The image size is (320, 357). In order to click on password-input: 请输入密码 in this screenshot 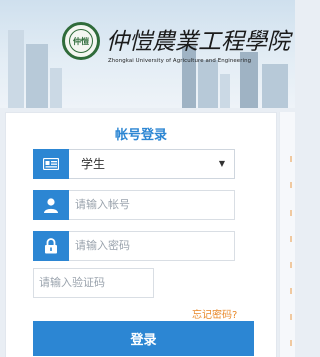, I will do `click(152, 246)`.